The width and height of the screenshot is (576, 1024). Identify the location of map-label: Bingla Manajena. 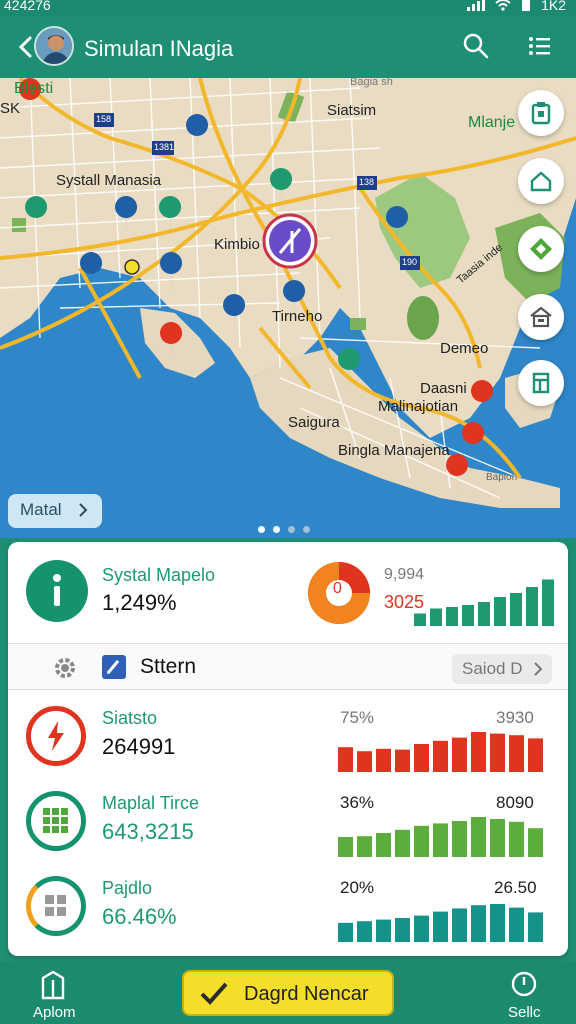
(394, 450).